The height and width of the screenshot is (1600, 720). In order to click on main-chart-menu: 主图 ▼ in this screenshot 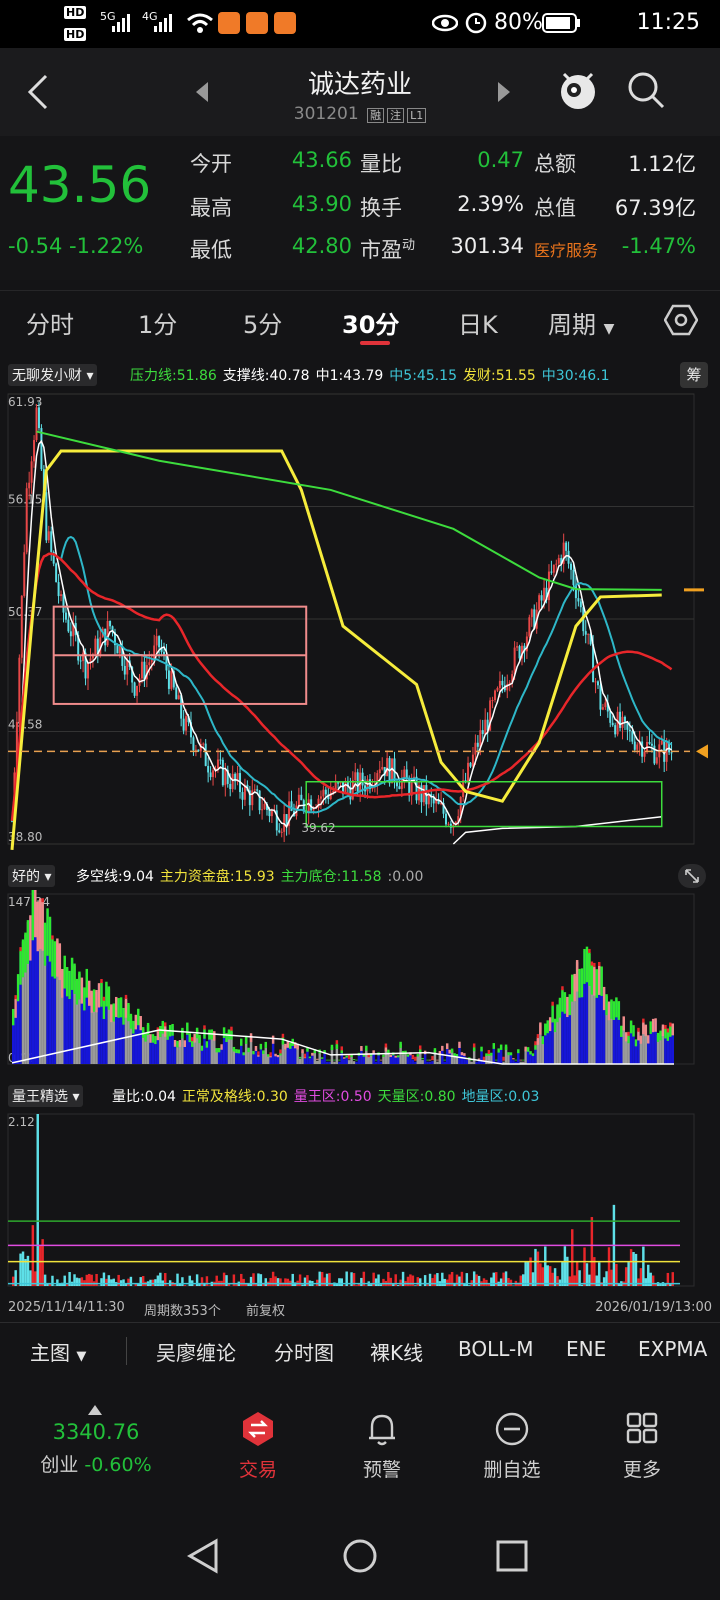, I will do `click(58, 1351)`.